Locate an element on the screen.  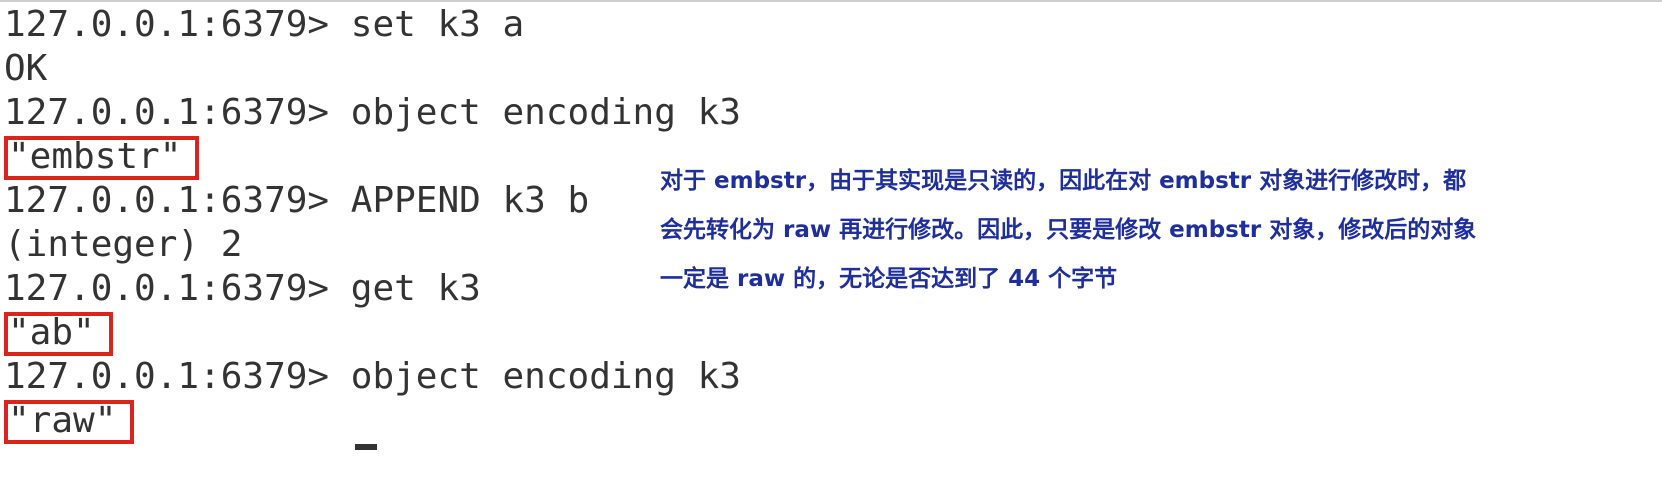
top-divider is located at coordinates (831, 1).